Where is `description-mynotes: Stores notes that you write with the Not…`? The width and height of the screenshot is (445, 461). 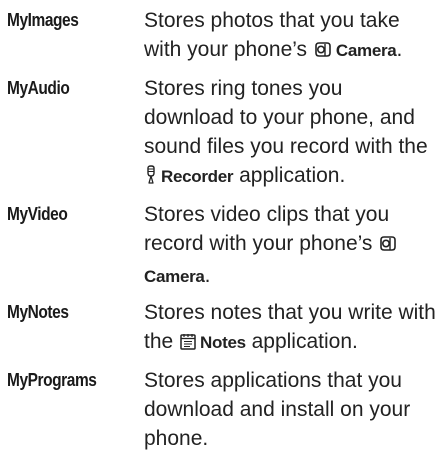
description-mynotes: Stores notes that you write with the Not… is located at coordinates (290, 328).